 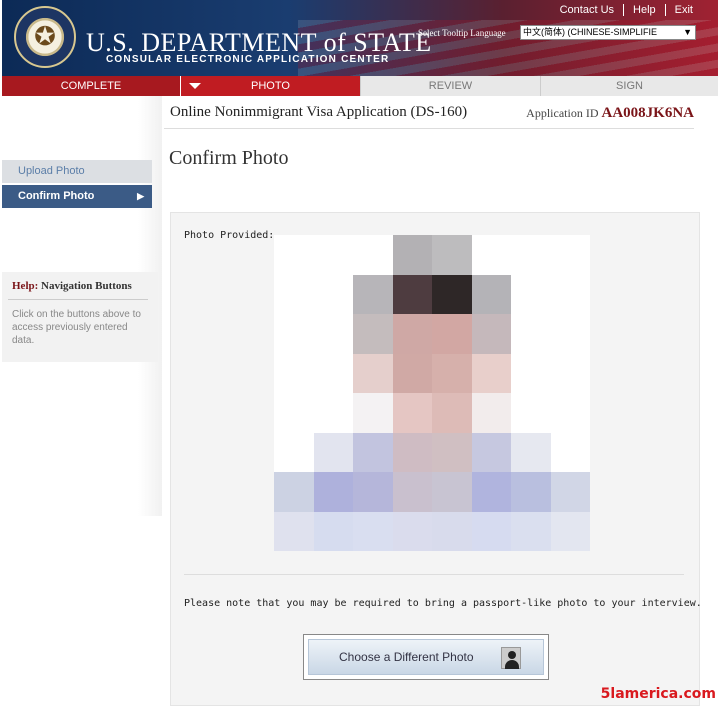 I want to click on tab-photo: PHOTO, so click(x=270, y=86).